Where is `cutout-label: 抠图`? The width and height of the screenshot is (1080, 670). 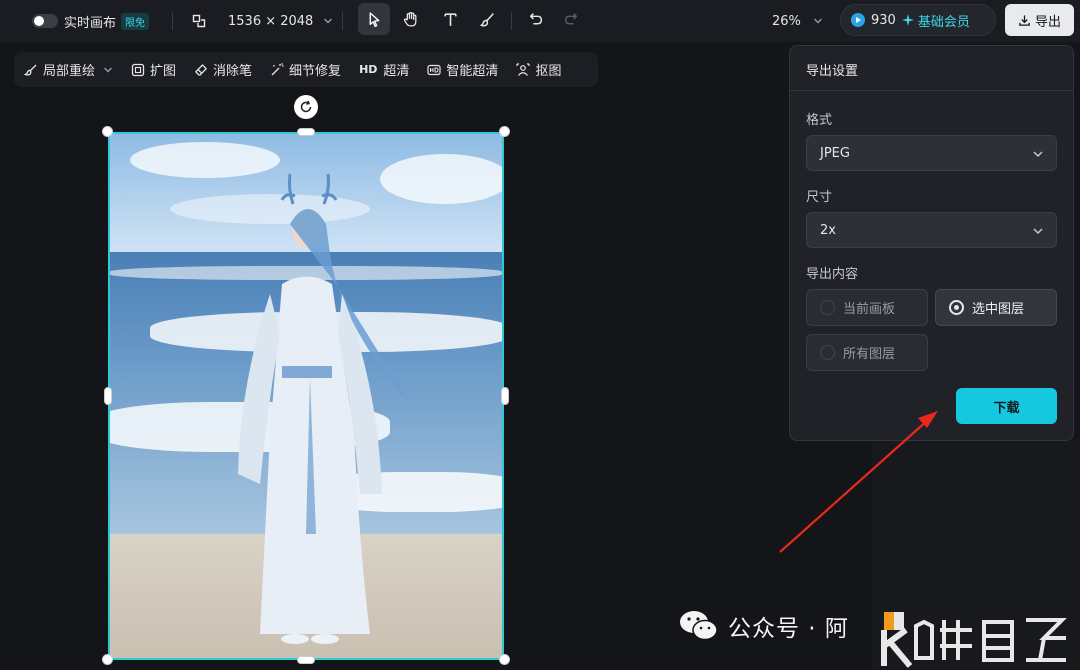
cutout-label: 抠图 is located at coordinates (548, 71).